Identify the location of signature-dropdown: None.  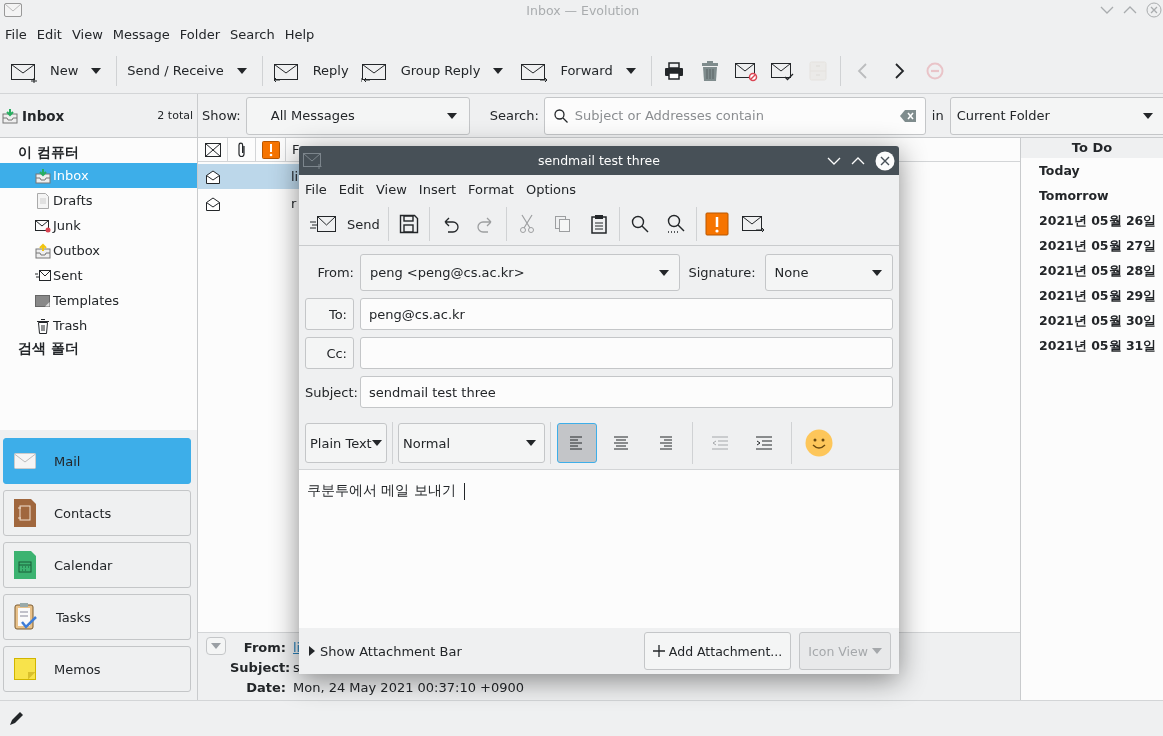
(828, 272).